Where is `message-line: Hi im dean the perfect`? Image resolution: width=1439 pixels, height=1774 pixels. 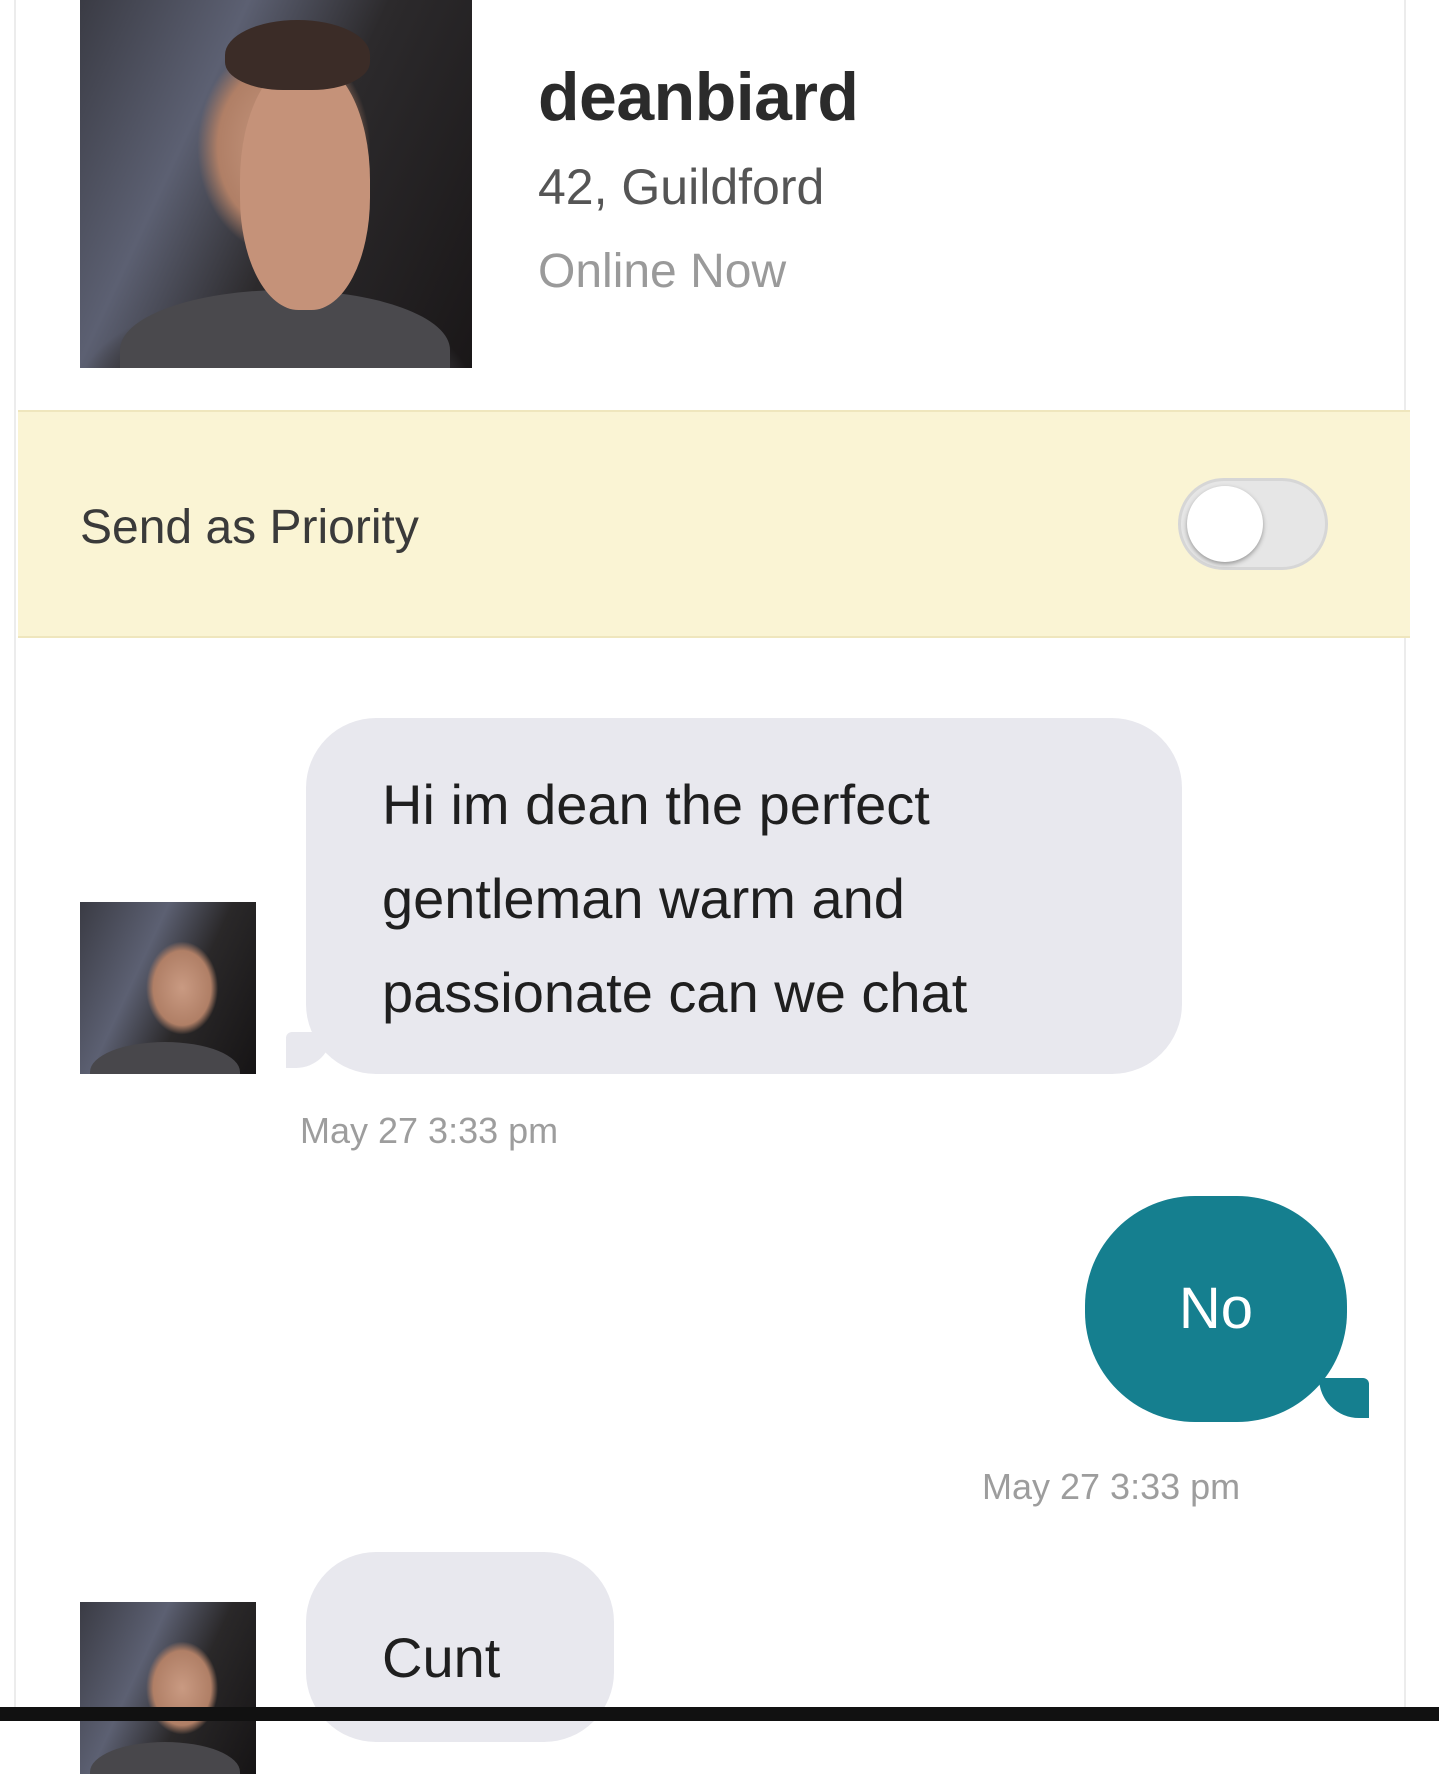 message-line: Hi im dean the perfect is located at coordinates (656, 804).